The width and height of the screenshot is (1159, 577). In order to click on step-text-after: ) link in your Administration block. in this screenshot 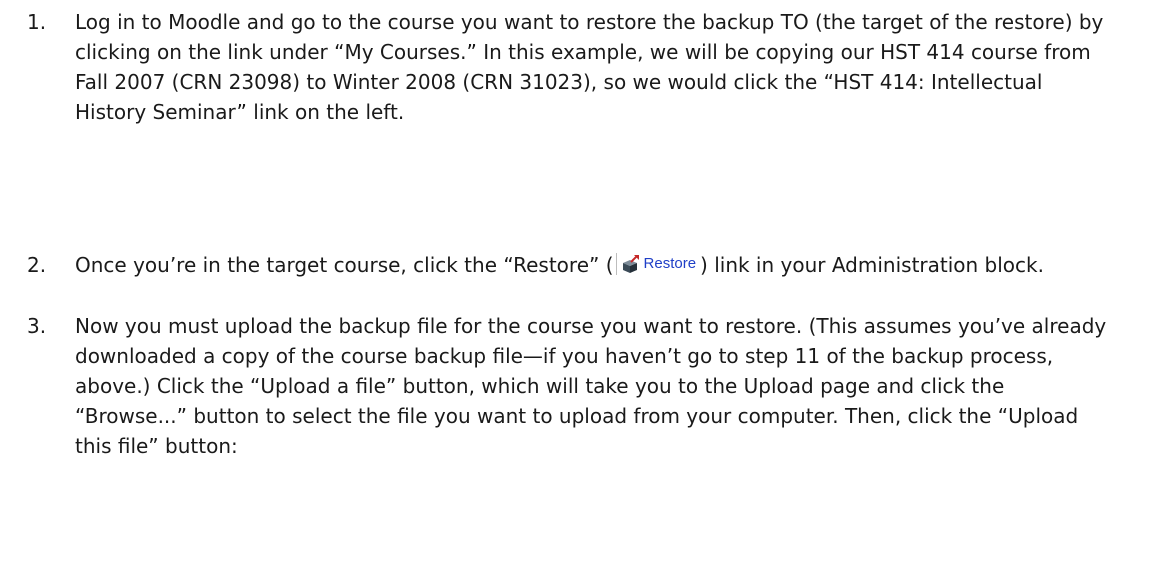, I will do `click(872, 265)`.